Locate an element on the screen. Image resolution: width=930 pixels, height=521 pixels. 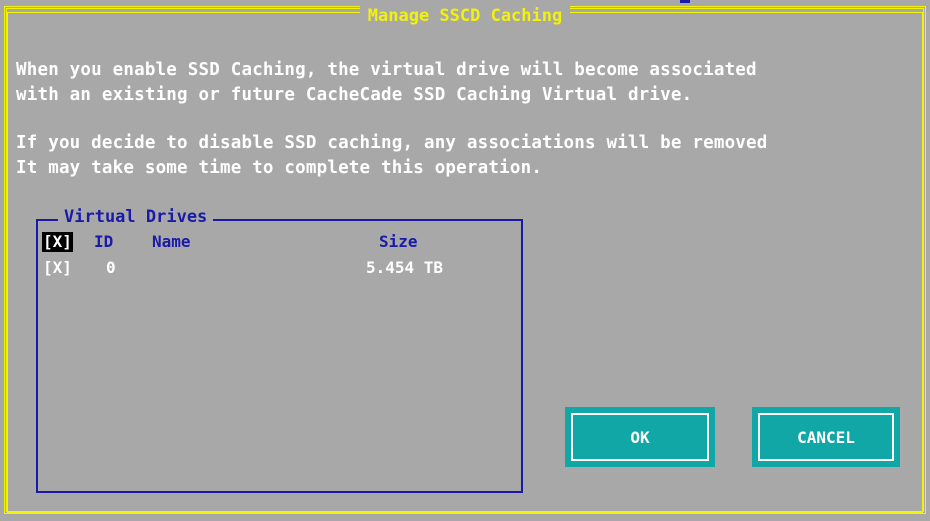
column-header-name: Name is located at coordinates (171, 241).